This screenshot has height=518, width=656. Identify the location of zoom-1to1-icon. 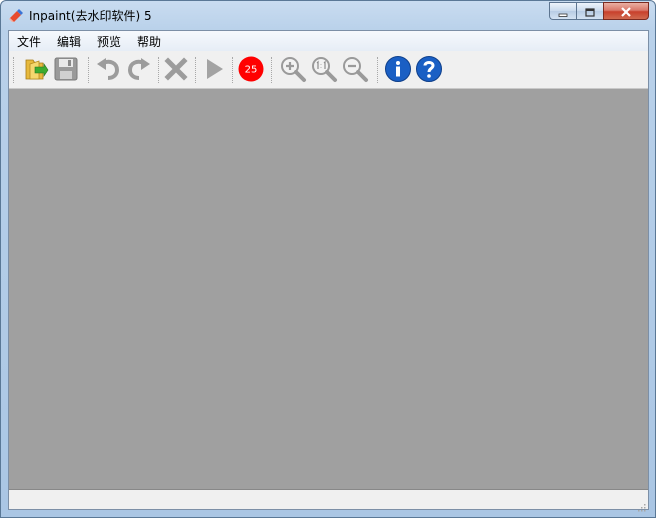
(324, 69).